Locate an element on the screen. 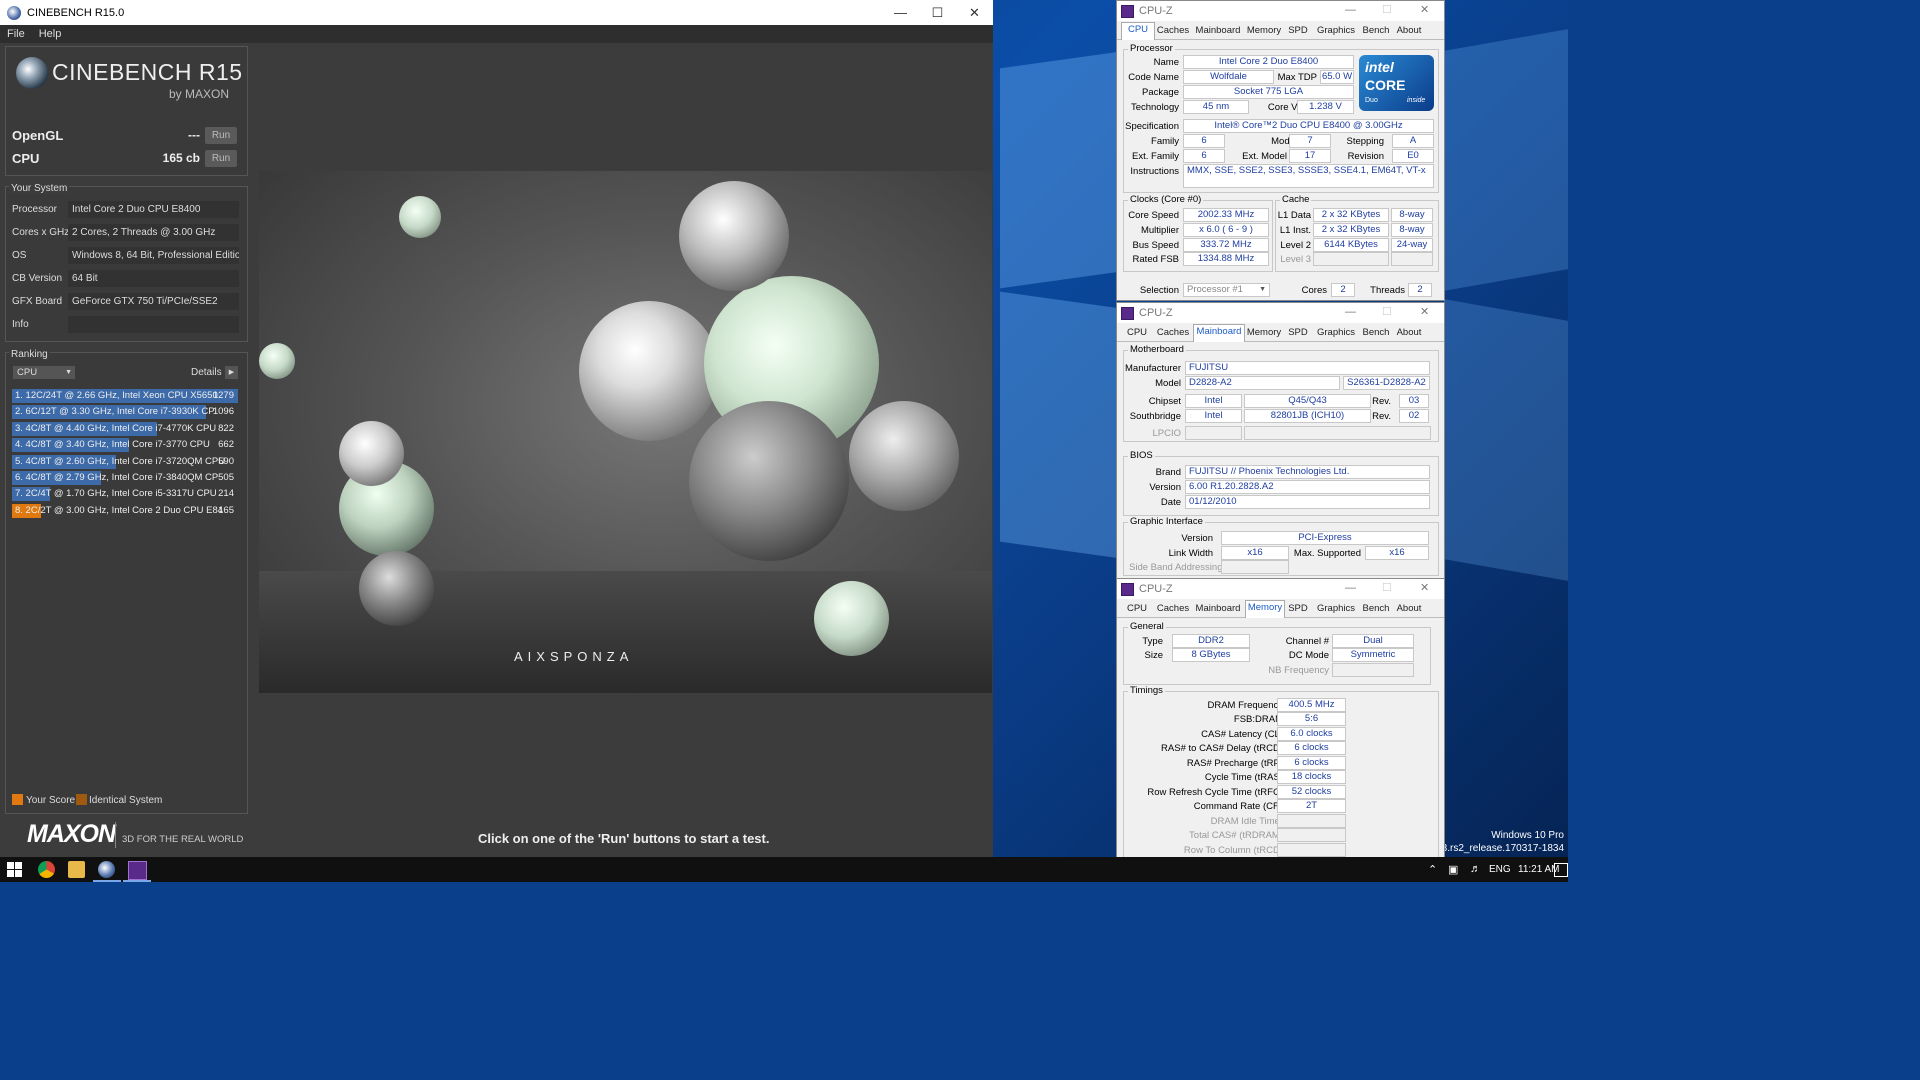  chipset-value: Q45/Q43 is located at coordinates (1307, 401).